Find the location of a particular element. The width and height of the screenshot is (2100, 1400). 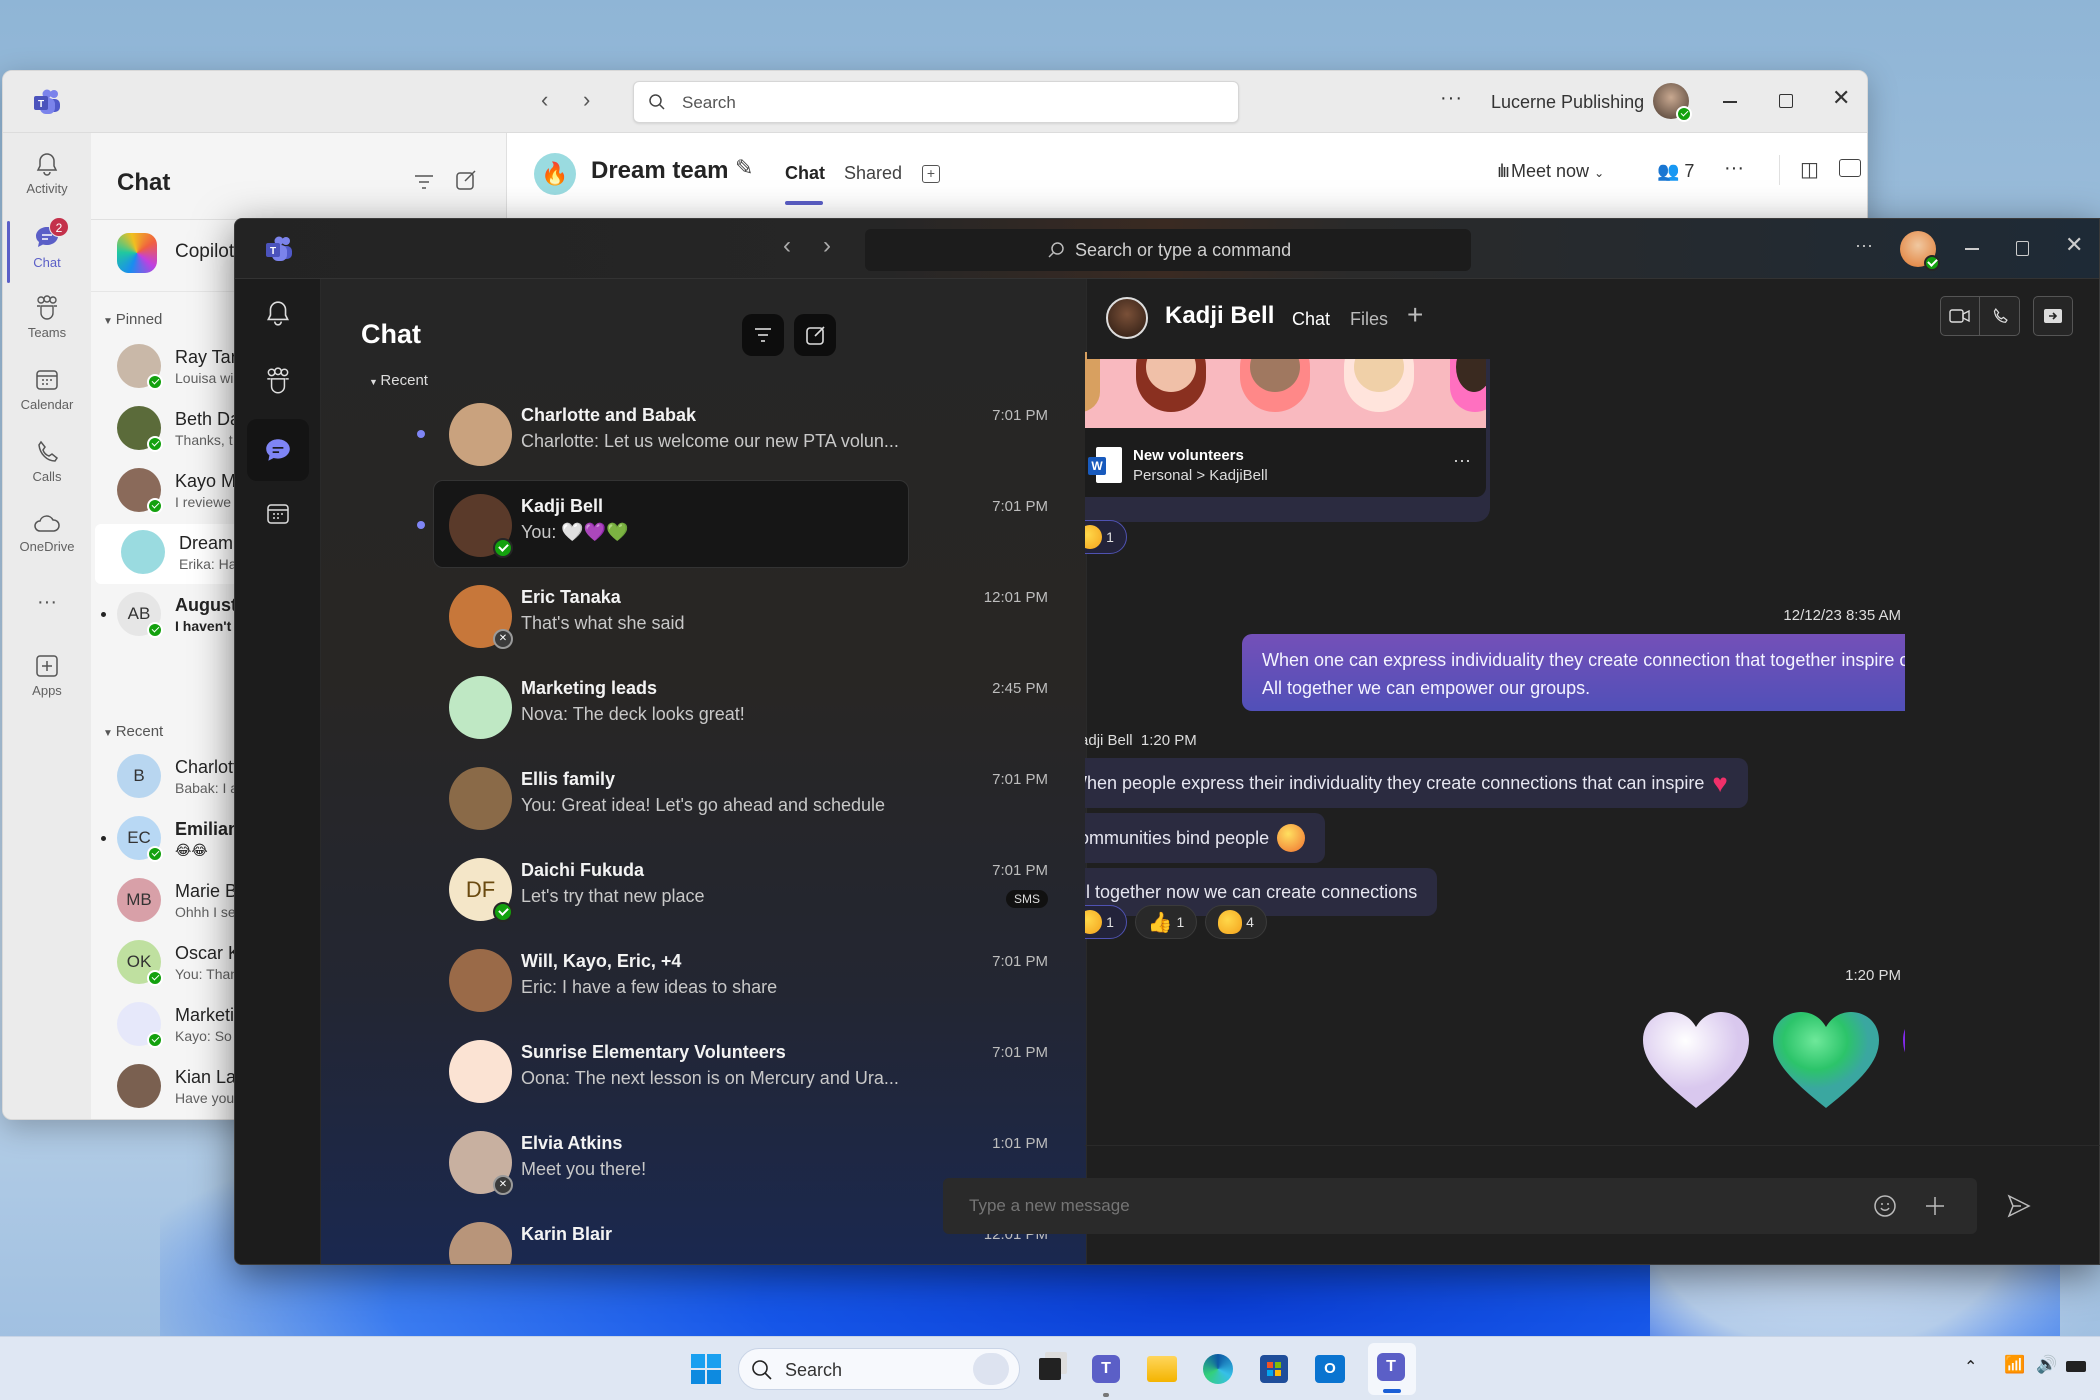

send-icon is located at coordinates (2019, 1206).